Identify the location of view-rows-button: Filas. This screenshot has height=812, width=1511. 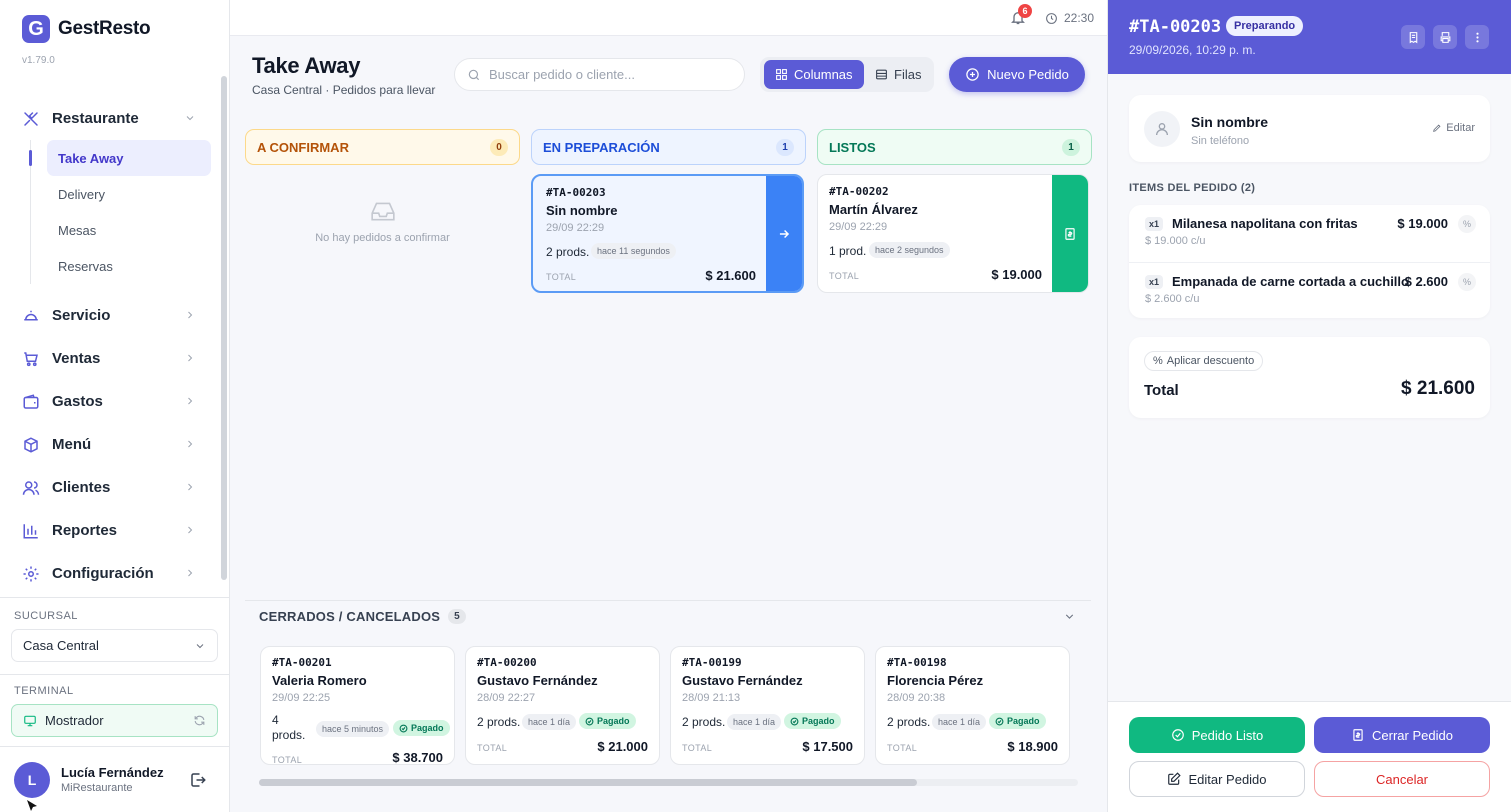
(898, 74).